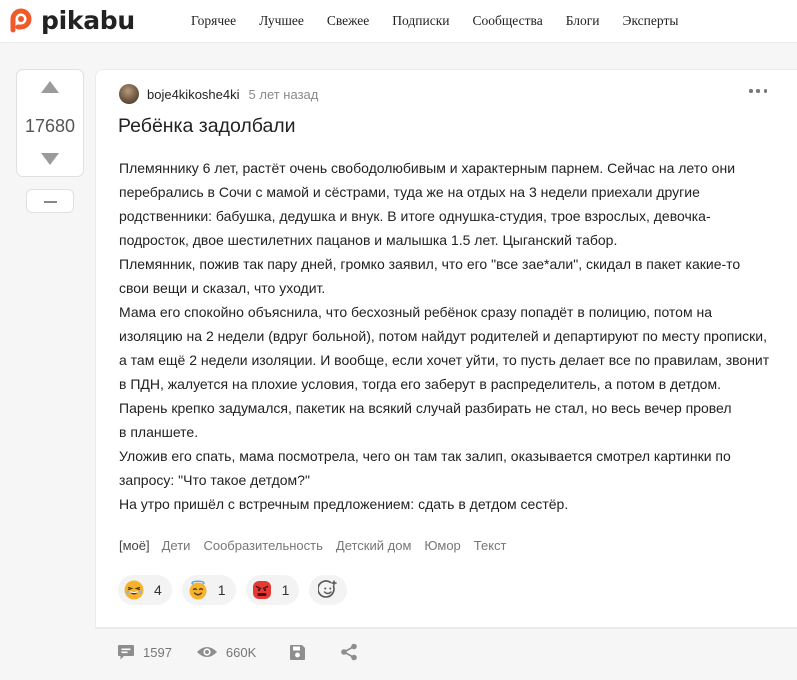 The width and height of the screenshot is (797, 680). I want to click on nav-communities: Сообщества, so click(508, 21).